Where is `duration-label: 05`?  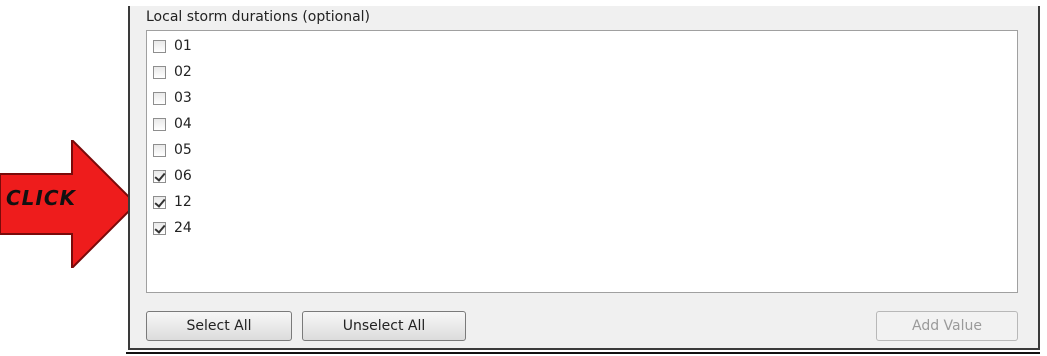 duration-label: 05 is located at coordinates (183, 150).